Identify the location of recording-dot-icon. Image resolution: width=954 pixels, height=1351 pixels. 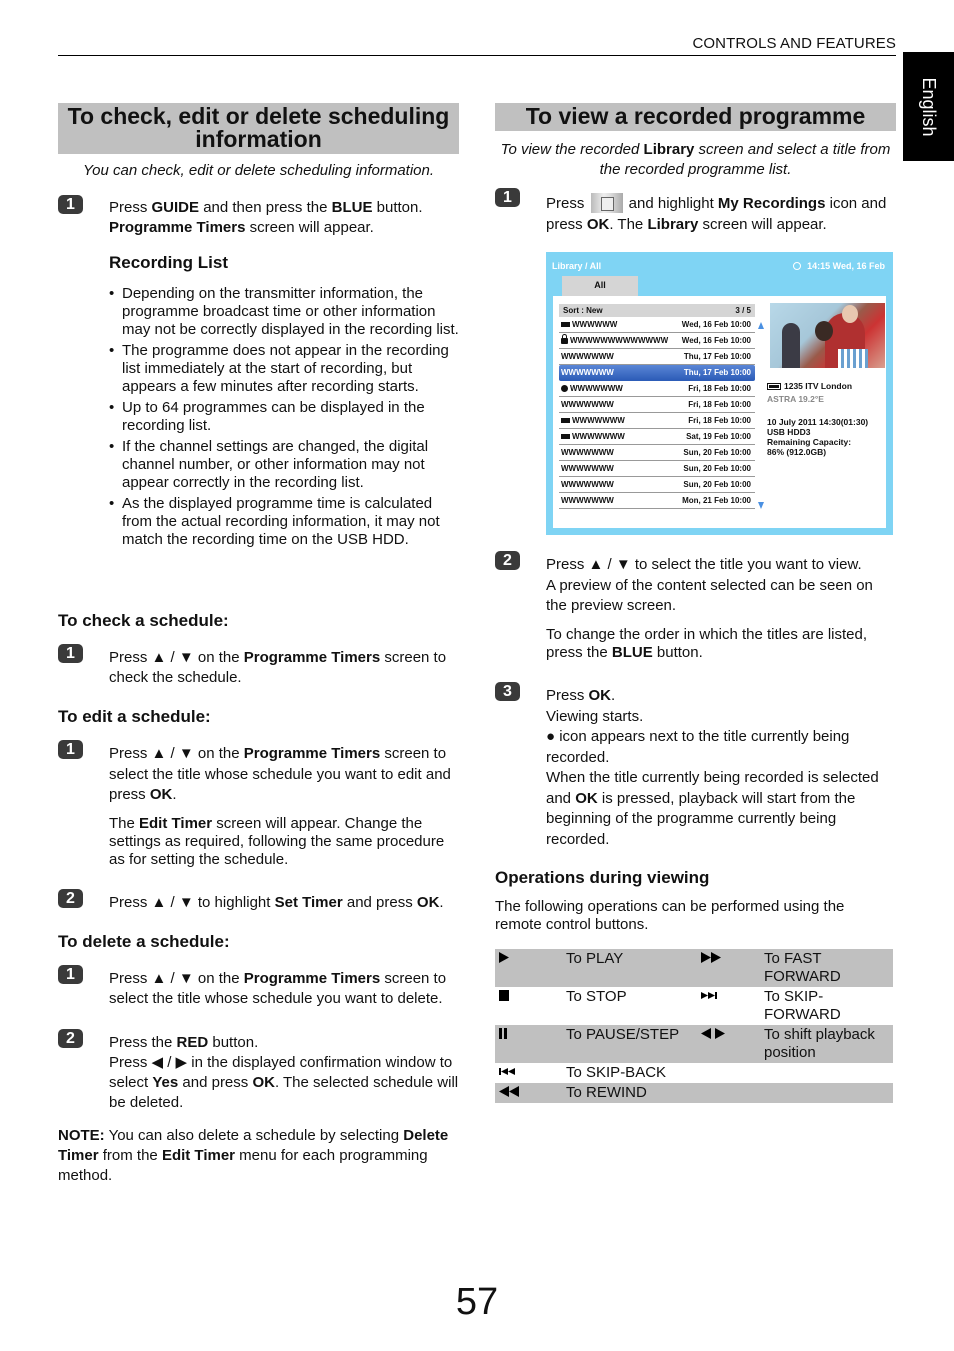
(564, 388).